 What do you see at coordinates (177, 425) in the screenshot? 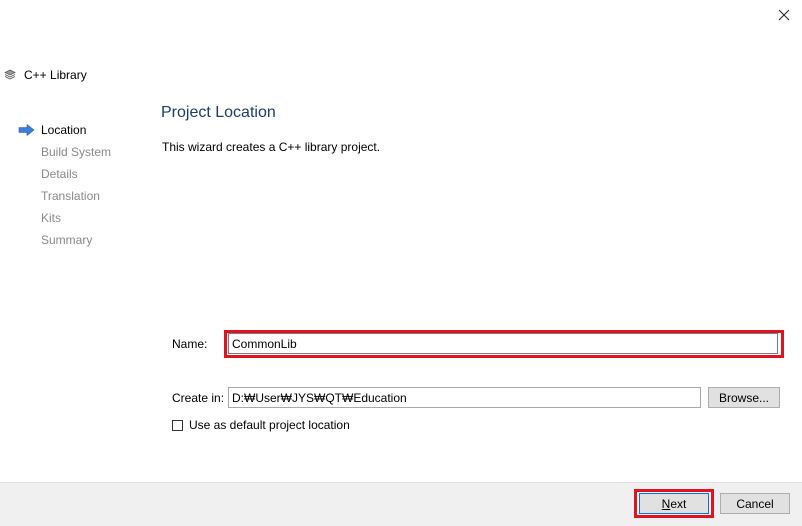
I see `default-location-checkbox` at bounding box center [177, 425].